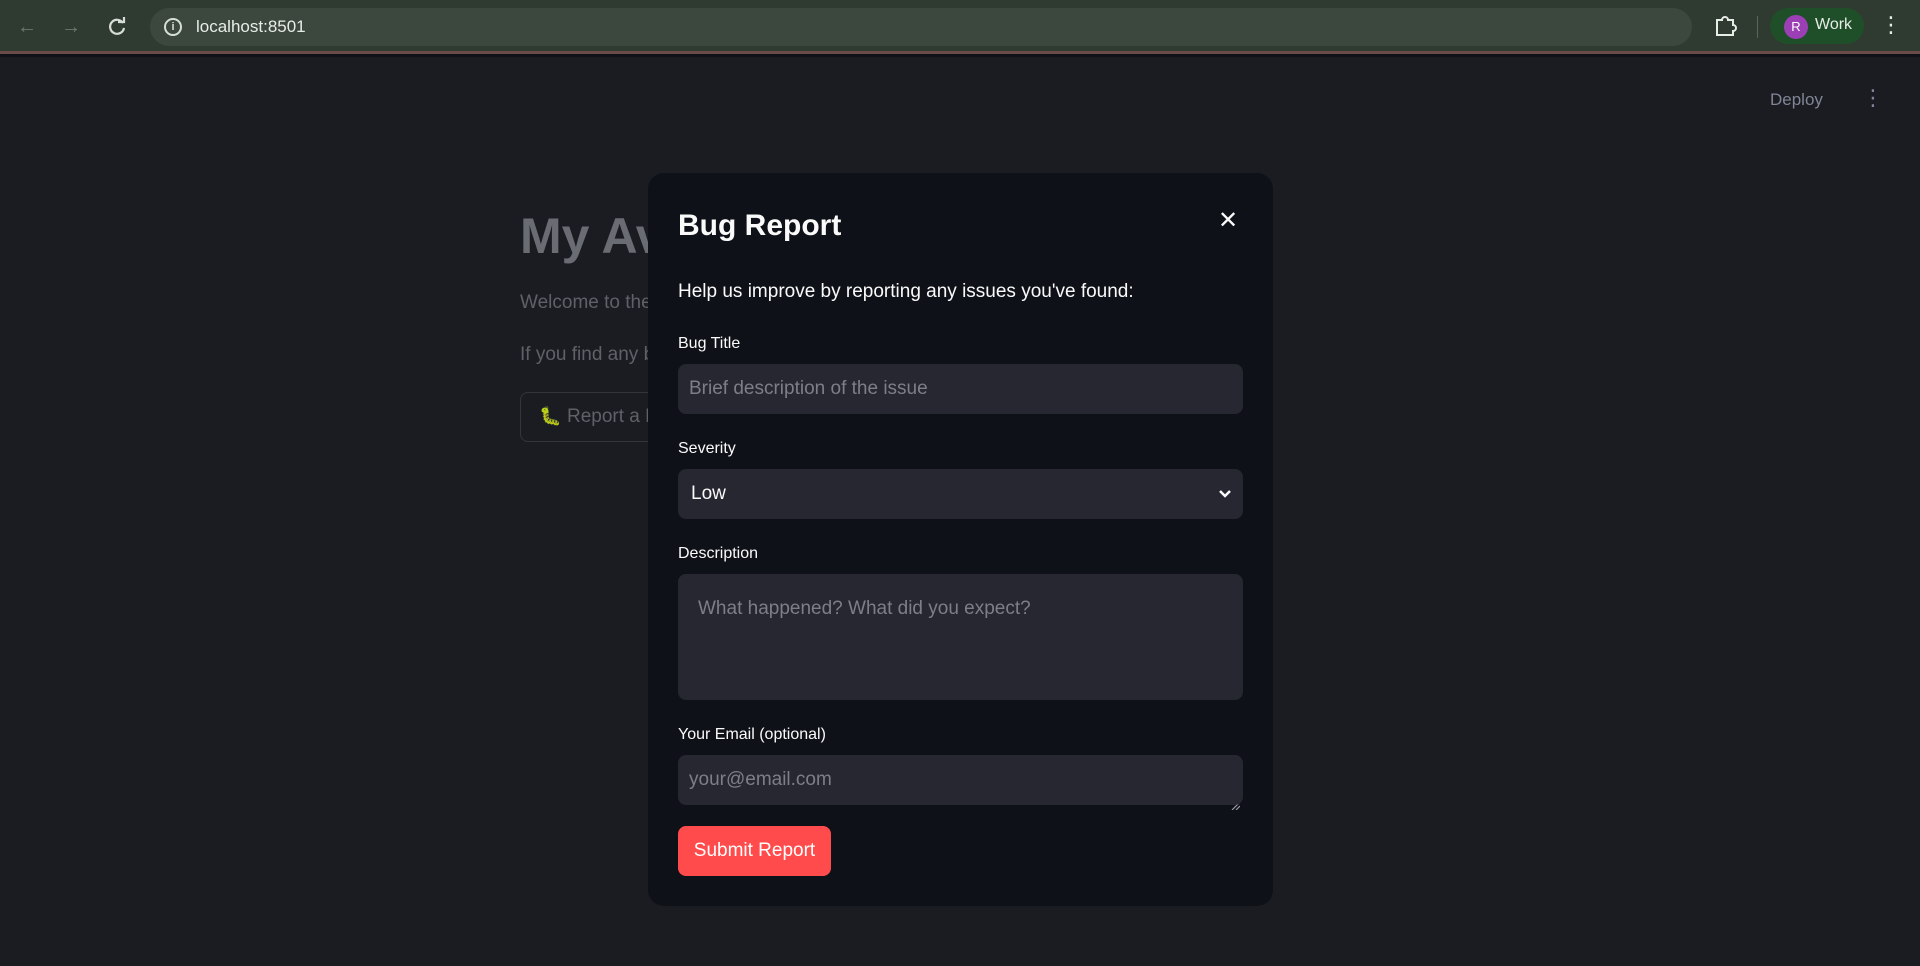 The width and height of the screenshot is (1920, 966). Describe the element at coordinates (960, 637) in the screenshot. I see `description-textarea` at that location.